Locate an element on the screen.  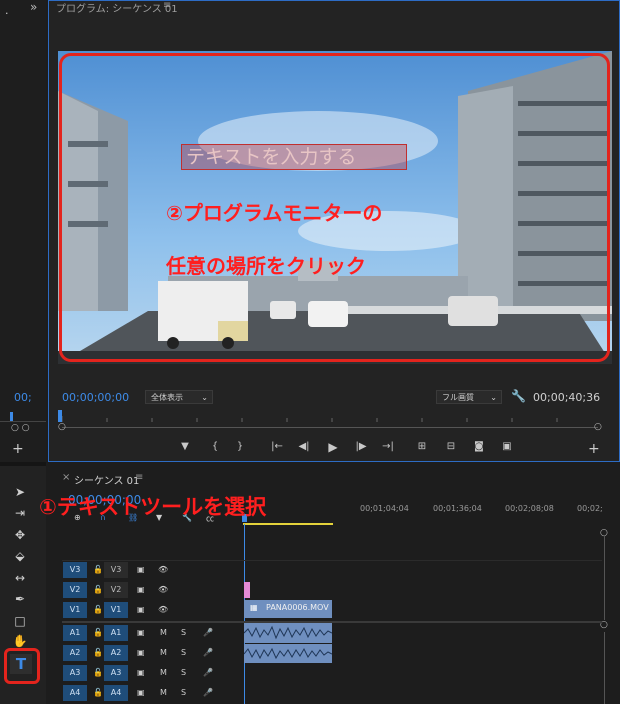
program-current-timecode: 00;00;00;00 is located at coordinates (95, 397).